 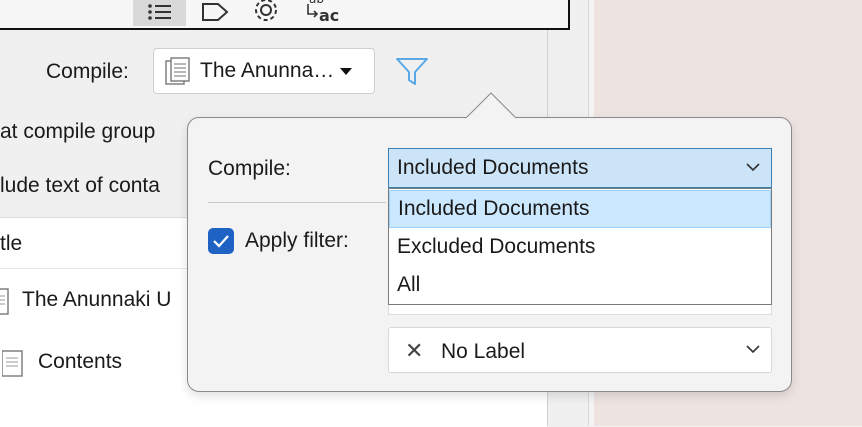 I want to click on document-stack-icon, so click(x=177, y=71).